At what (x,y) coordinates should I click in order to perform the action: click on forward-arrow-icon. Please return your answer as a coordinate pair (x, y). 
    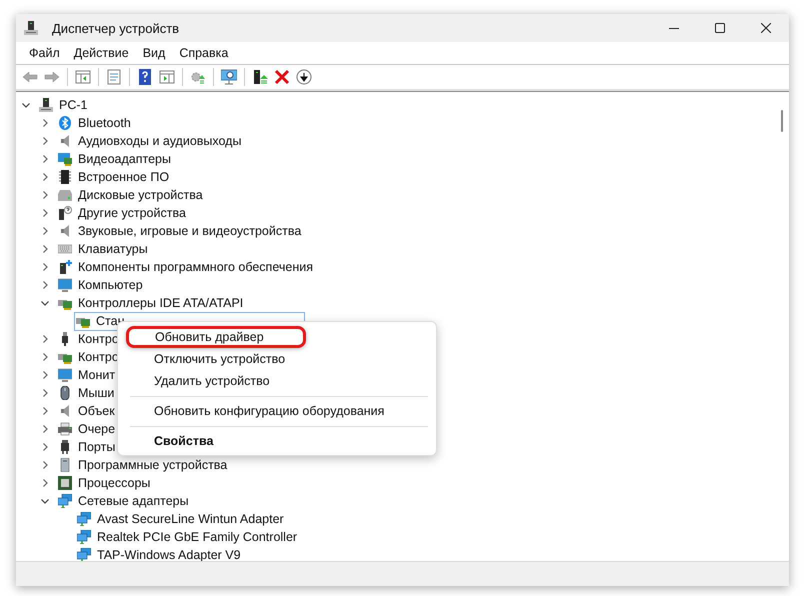
    Looking at the image, I should click on (52, 77).